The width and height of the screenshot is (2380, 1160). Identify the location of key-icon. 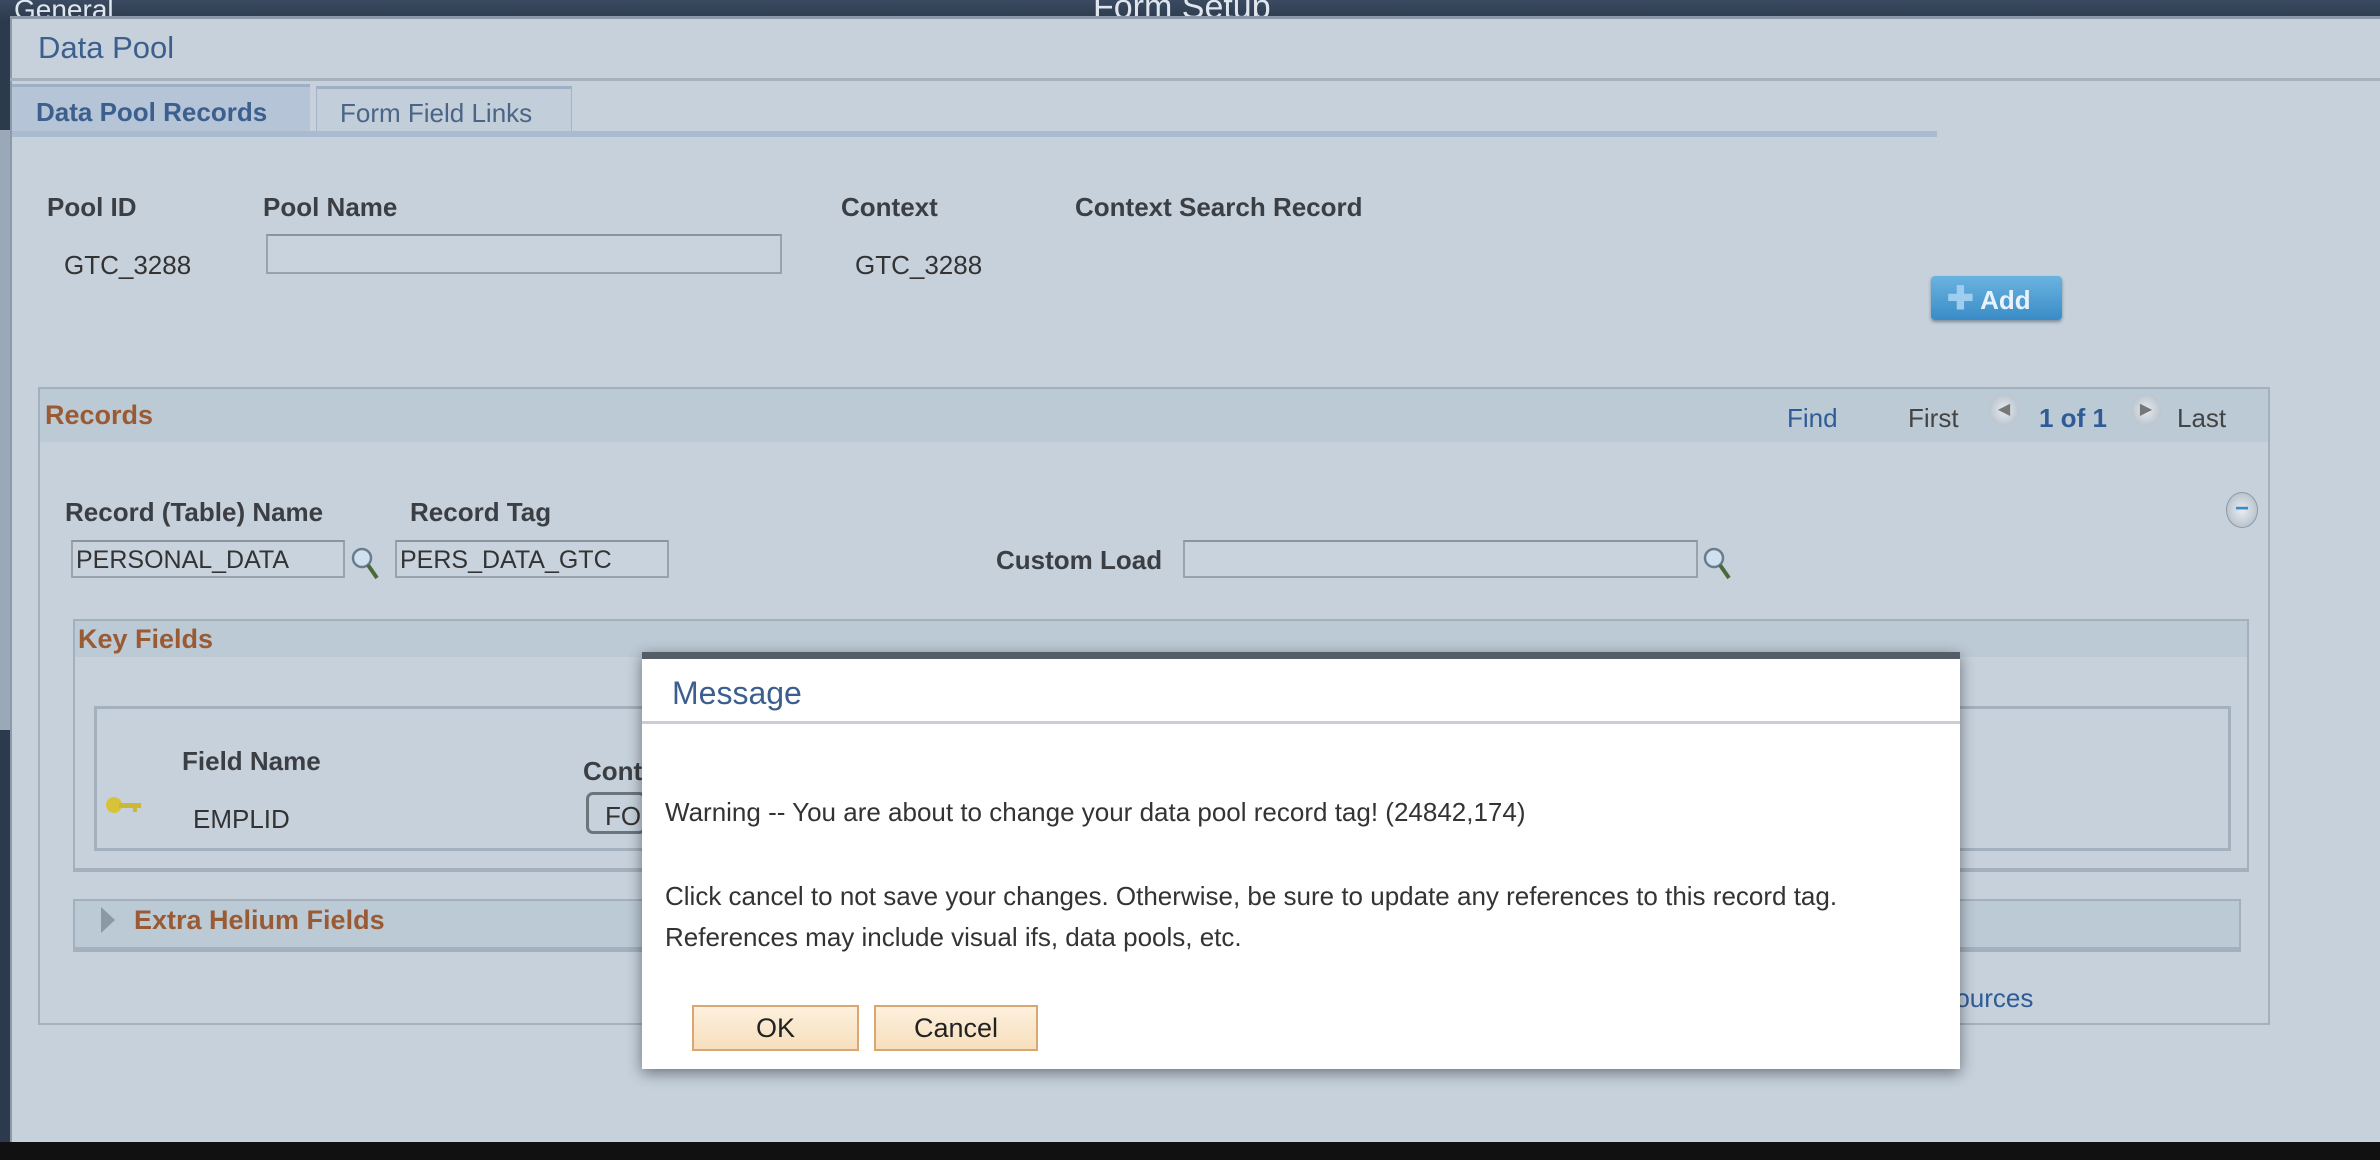
(123, 805).